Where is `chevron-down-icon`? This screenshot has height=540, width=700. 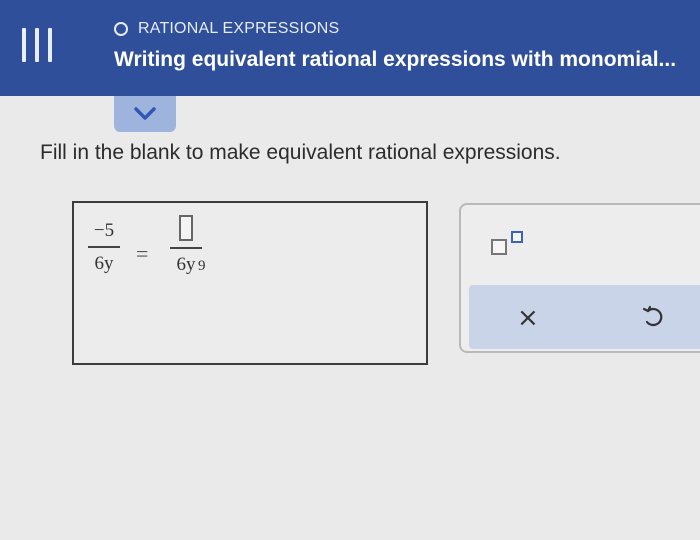
chevron-down-icon is located at coordinates (145, 113).